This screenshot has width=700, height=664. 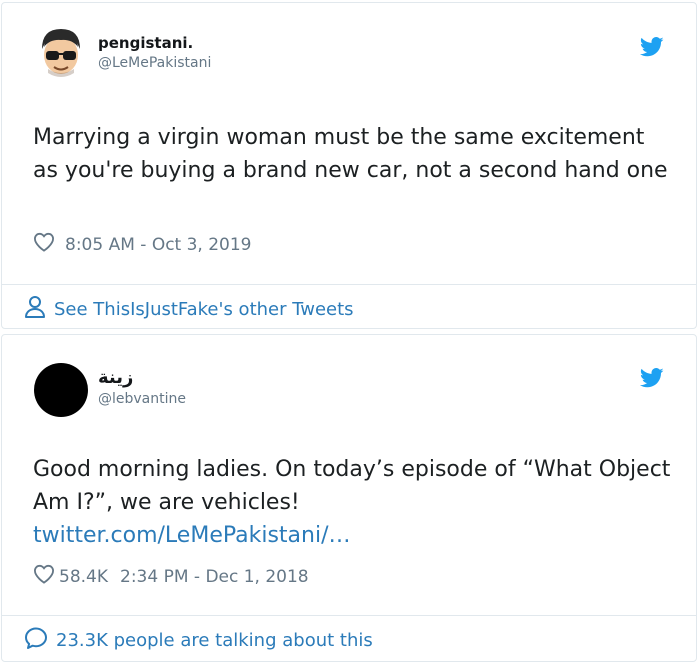 What do you see at coordinates (36, 640) in the screenshot?
I see `speech-bubble-icon` at bounding box center [36, 640].